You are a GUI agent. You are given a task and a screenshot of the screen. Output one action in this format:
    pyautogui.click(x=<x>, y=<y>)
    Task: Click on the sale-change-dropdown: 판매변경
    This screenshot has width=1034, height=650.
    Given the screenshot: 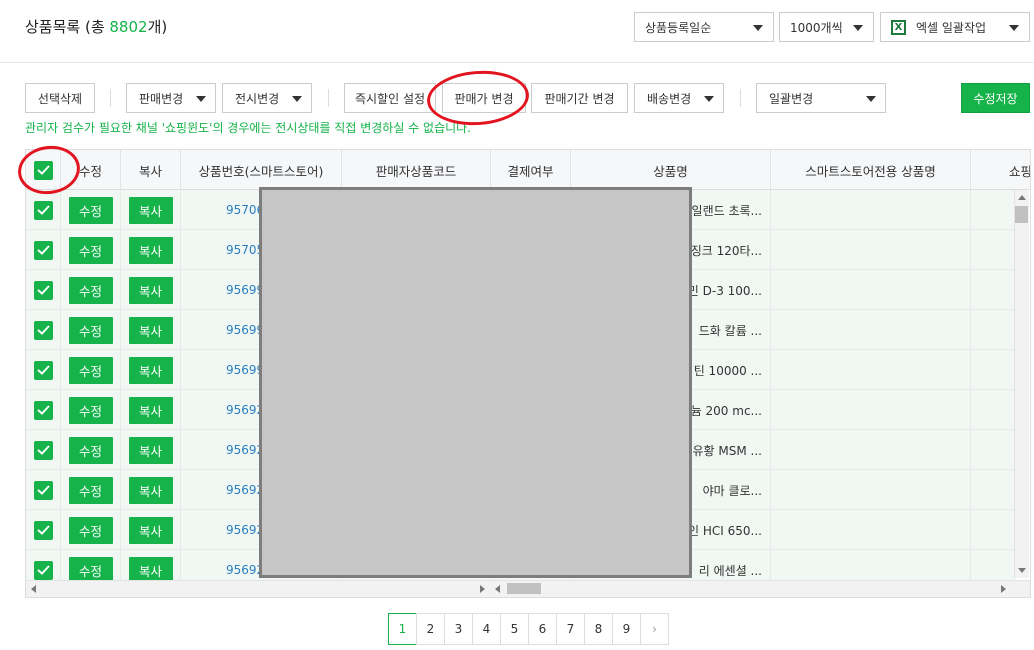 What is the action you would take?
    pyautogui.click(x=171, y=98)
    